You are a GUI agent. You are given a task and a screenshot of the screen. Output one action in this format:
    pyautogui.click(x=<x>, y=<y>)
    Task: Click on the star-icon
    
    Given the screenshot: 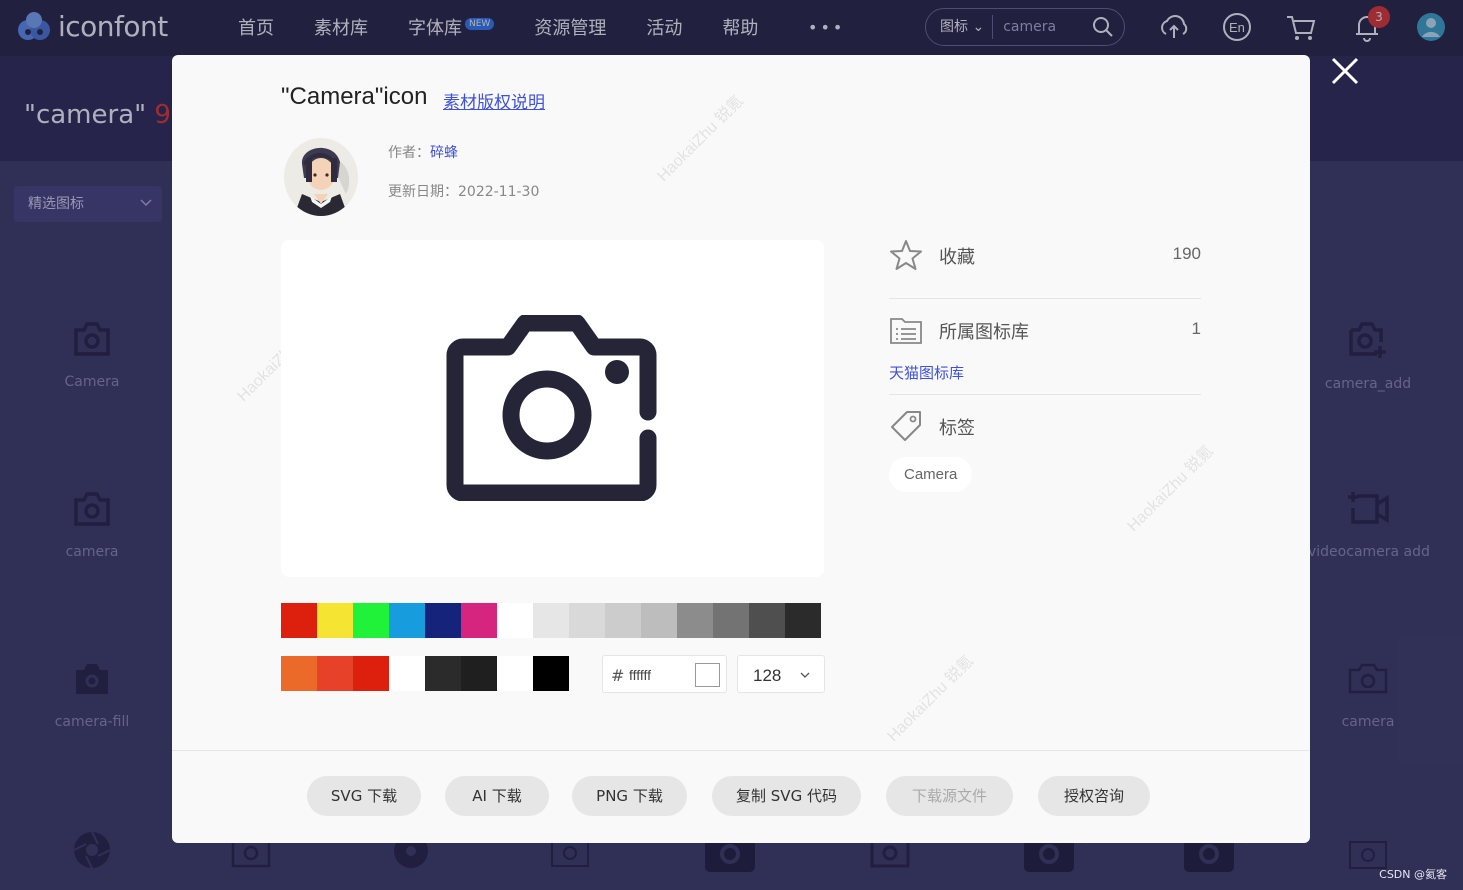 What is the action you would take?
    pyautogui.click(x=906, y=255)
    